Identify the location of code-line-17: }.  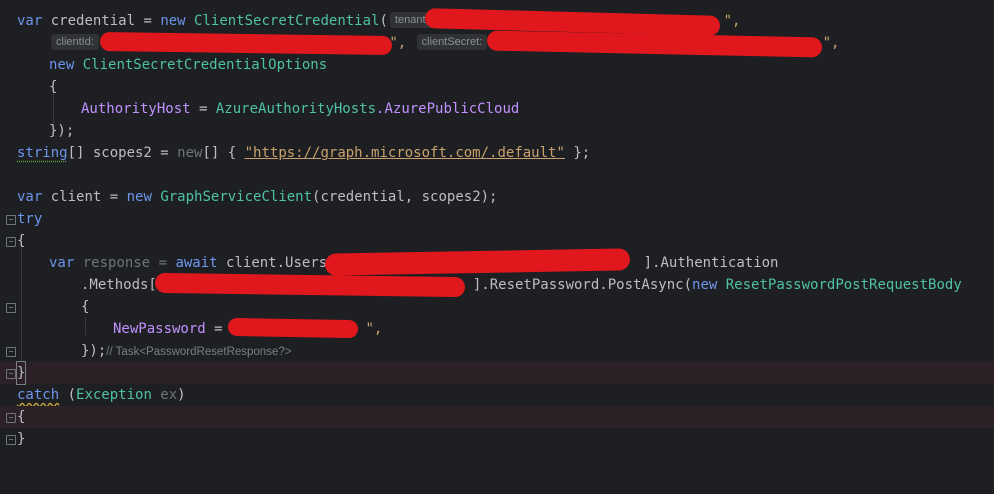
(497, 373).